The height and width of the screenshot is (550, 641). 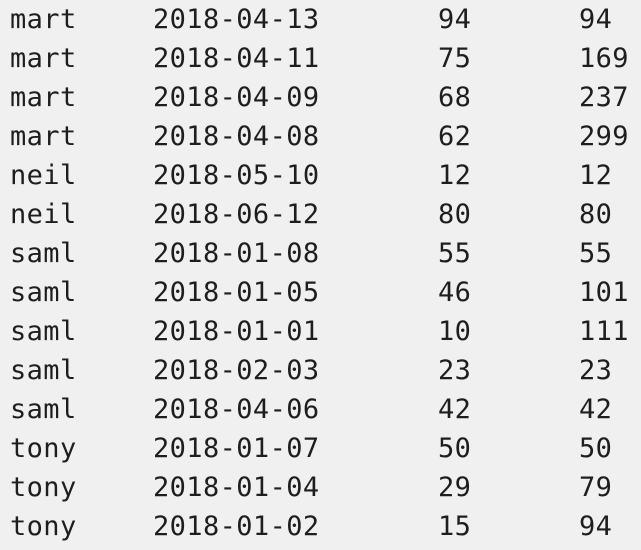 I want to click on date-cell: 2018-01-08, so click(x=236, y=253).